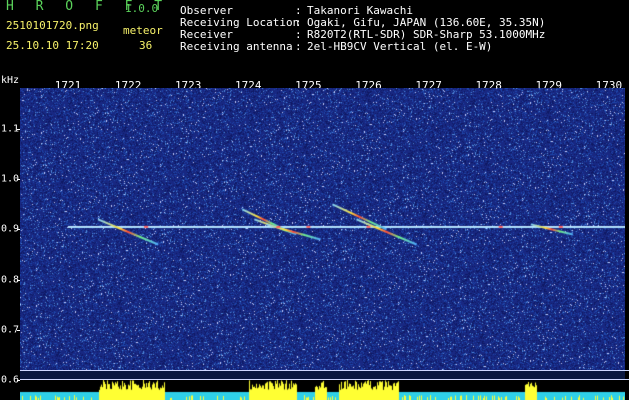 The image size is (629, 400). I want to click on datetime: 25.10.10 17:20, so click(52, 45).